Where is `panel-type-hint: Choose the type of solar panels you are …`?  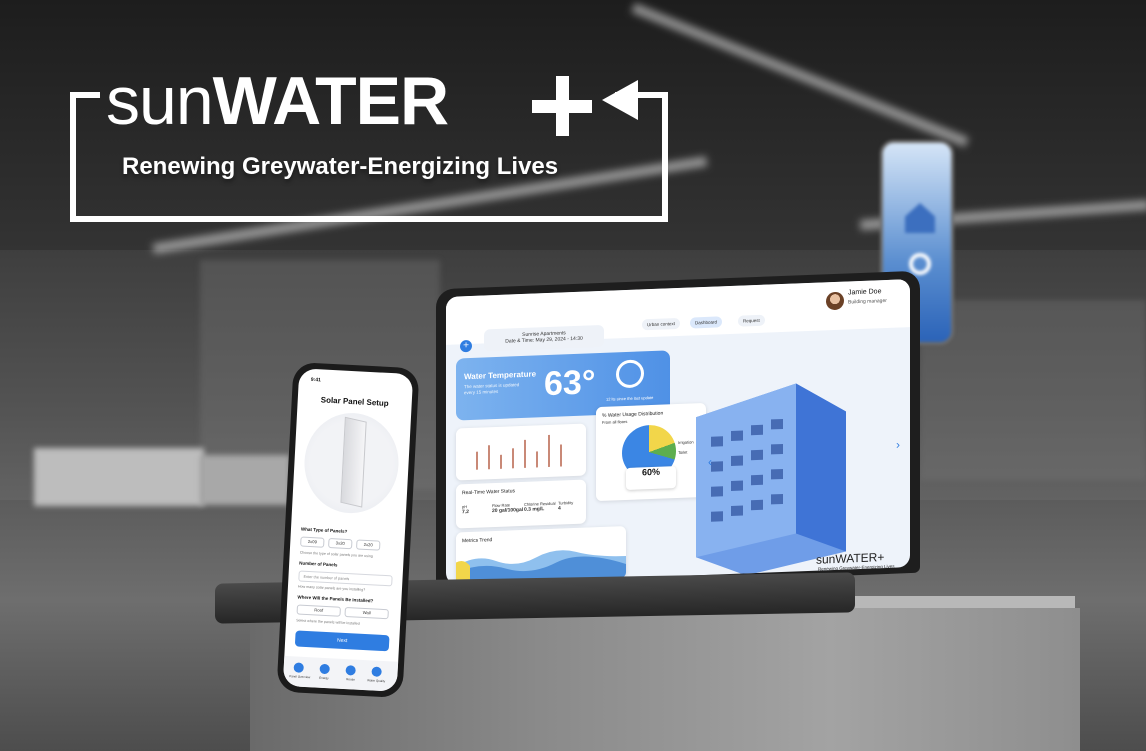
panel-type-hint: Choose the type of solar panels you are … is located at coordinates (336, 554).